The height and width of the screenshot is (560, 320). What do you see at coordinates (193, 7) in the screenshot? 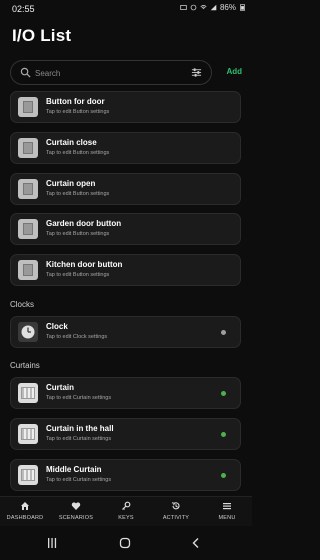
I see `alarm-icon` at bounding box center [193, 7].